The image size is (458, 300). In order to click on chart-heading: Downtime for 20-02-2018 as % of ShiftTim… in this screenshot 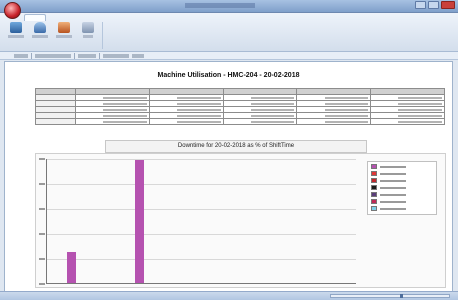, I will do `click(236, 146)`.